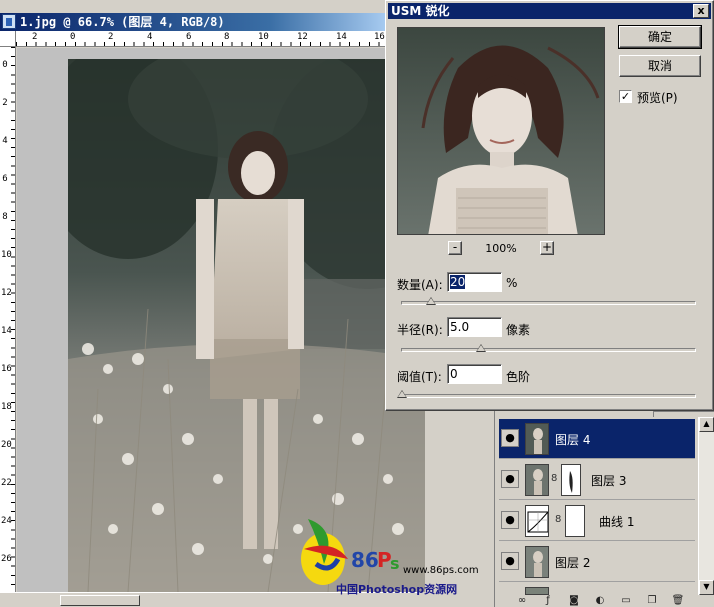 The height and width of the screenshot is (607, 714). What do you see at coordinates (572, 439) in the screenshot?
I see `layer-name: 图层 4` at bounding box center [572, 439].